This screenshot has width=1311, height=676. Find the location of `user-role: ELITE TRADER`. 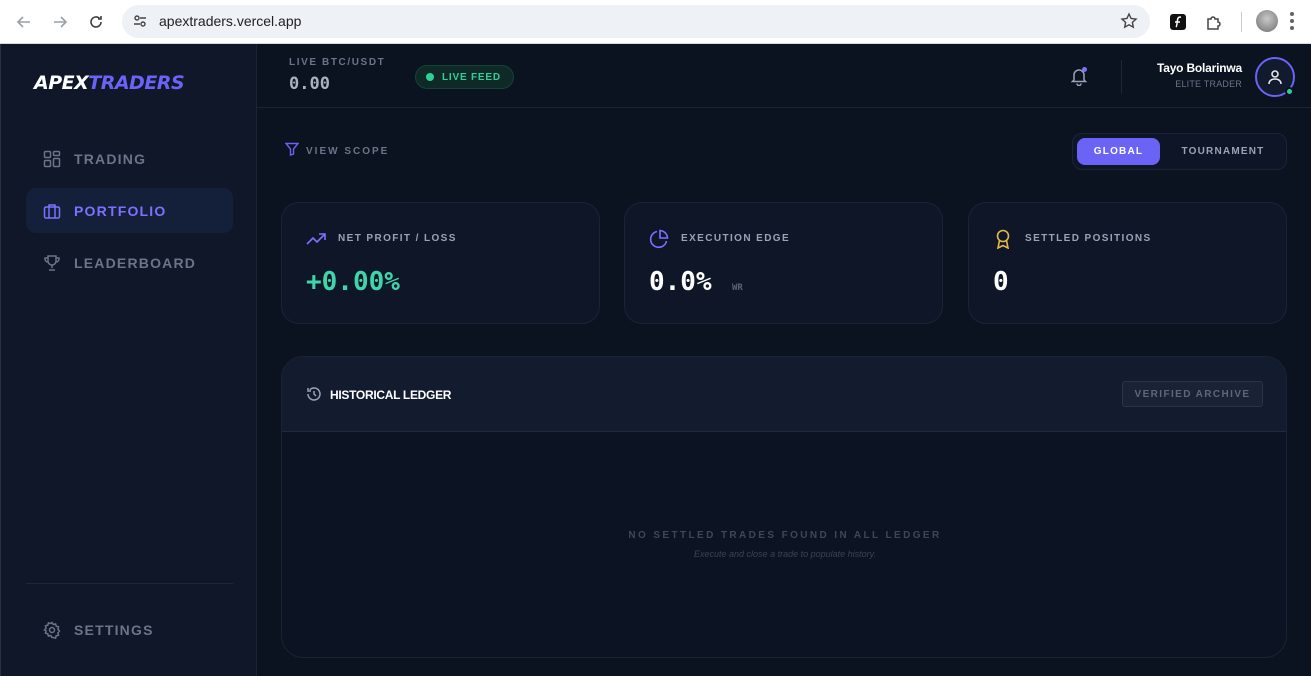

user-role: ELITE TRADER is located at coordinates (1208, 84).